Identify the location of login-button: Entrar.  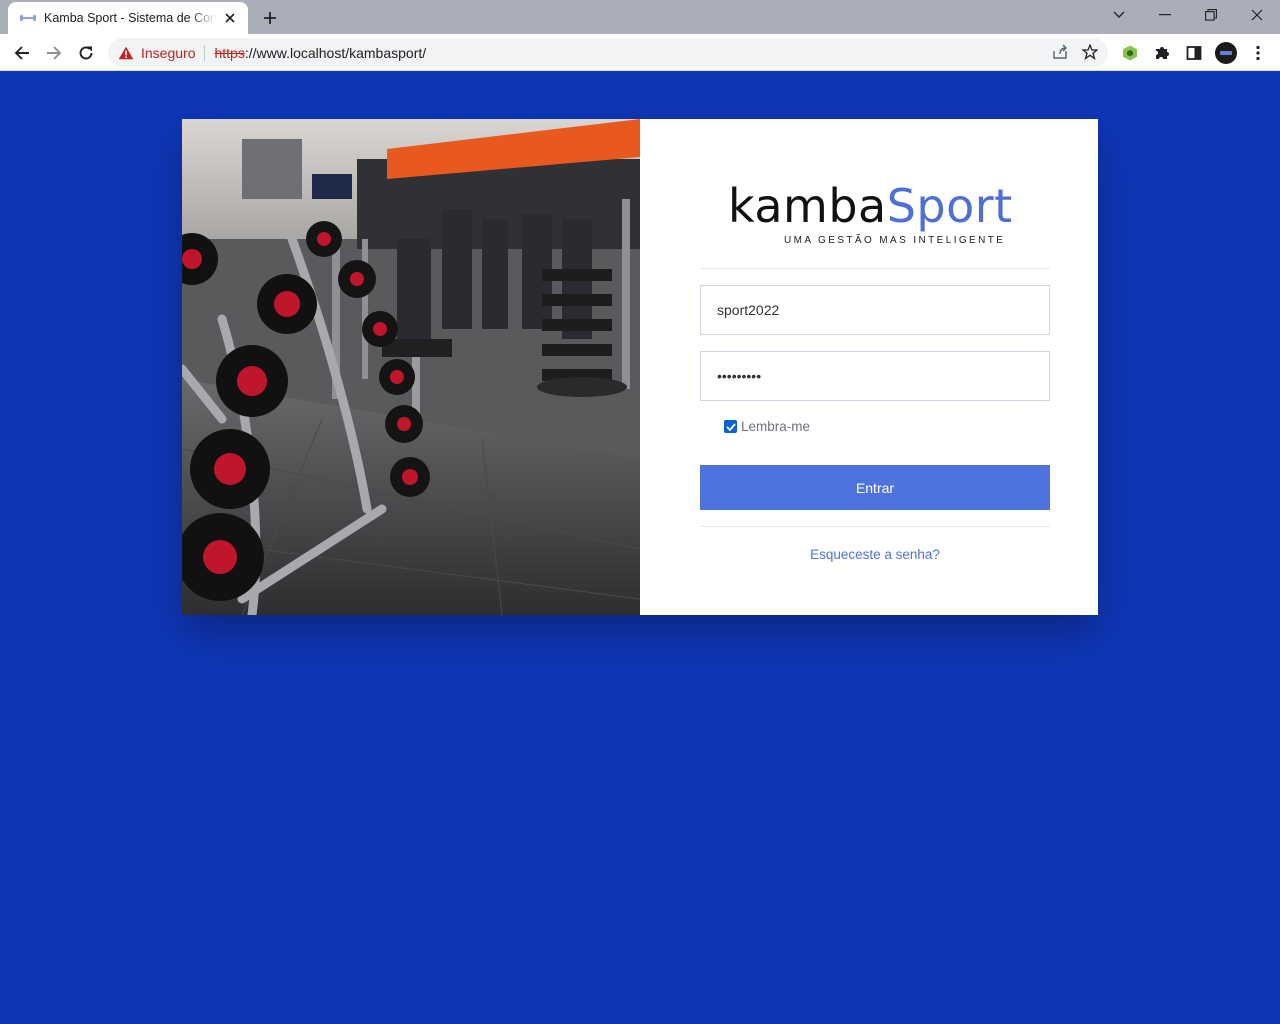
(875, 487).